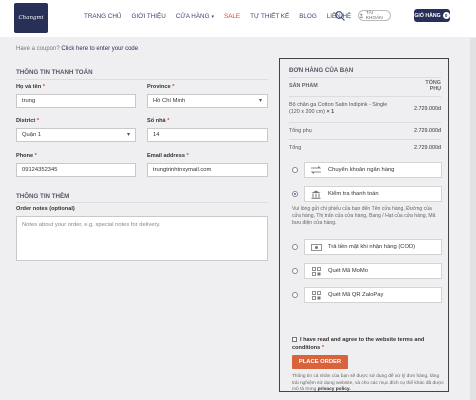 The height and width of the screenshot is (400, 476). Describe the element at coordinates (207, 170) in the screenshot. I see `email-field: trungtrinhtnxymail.com` at that location.